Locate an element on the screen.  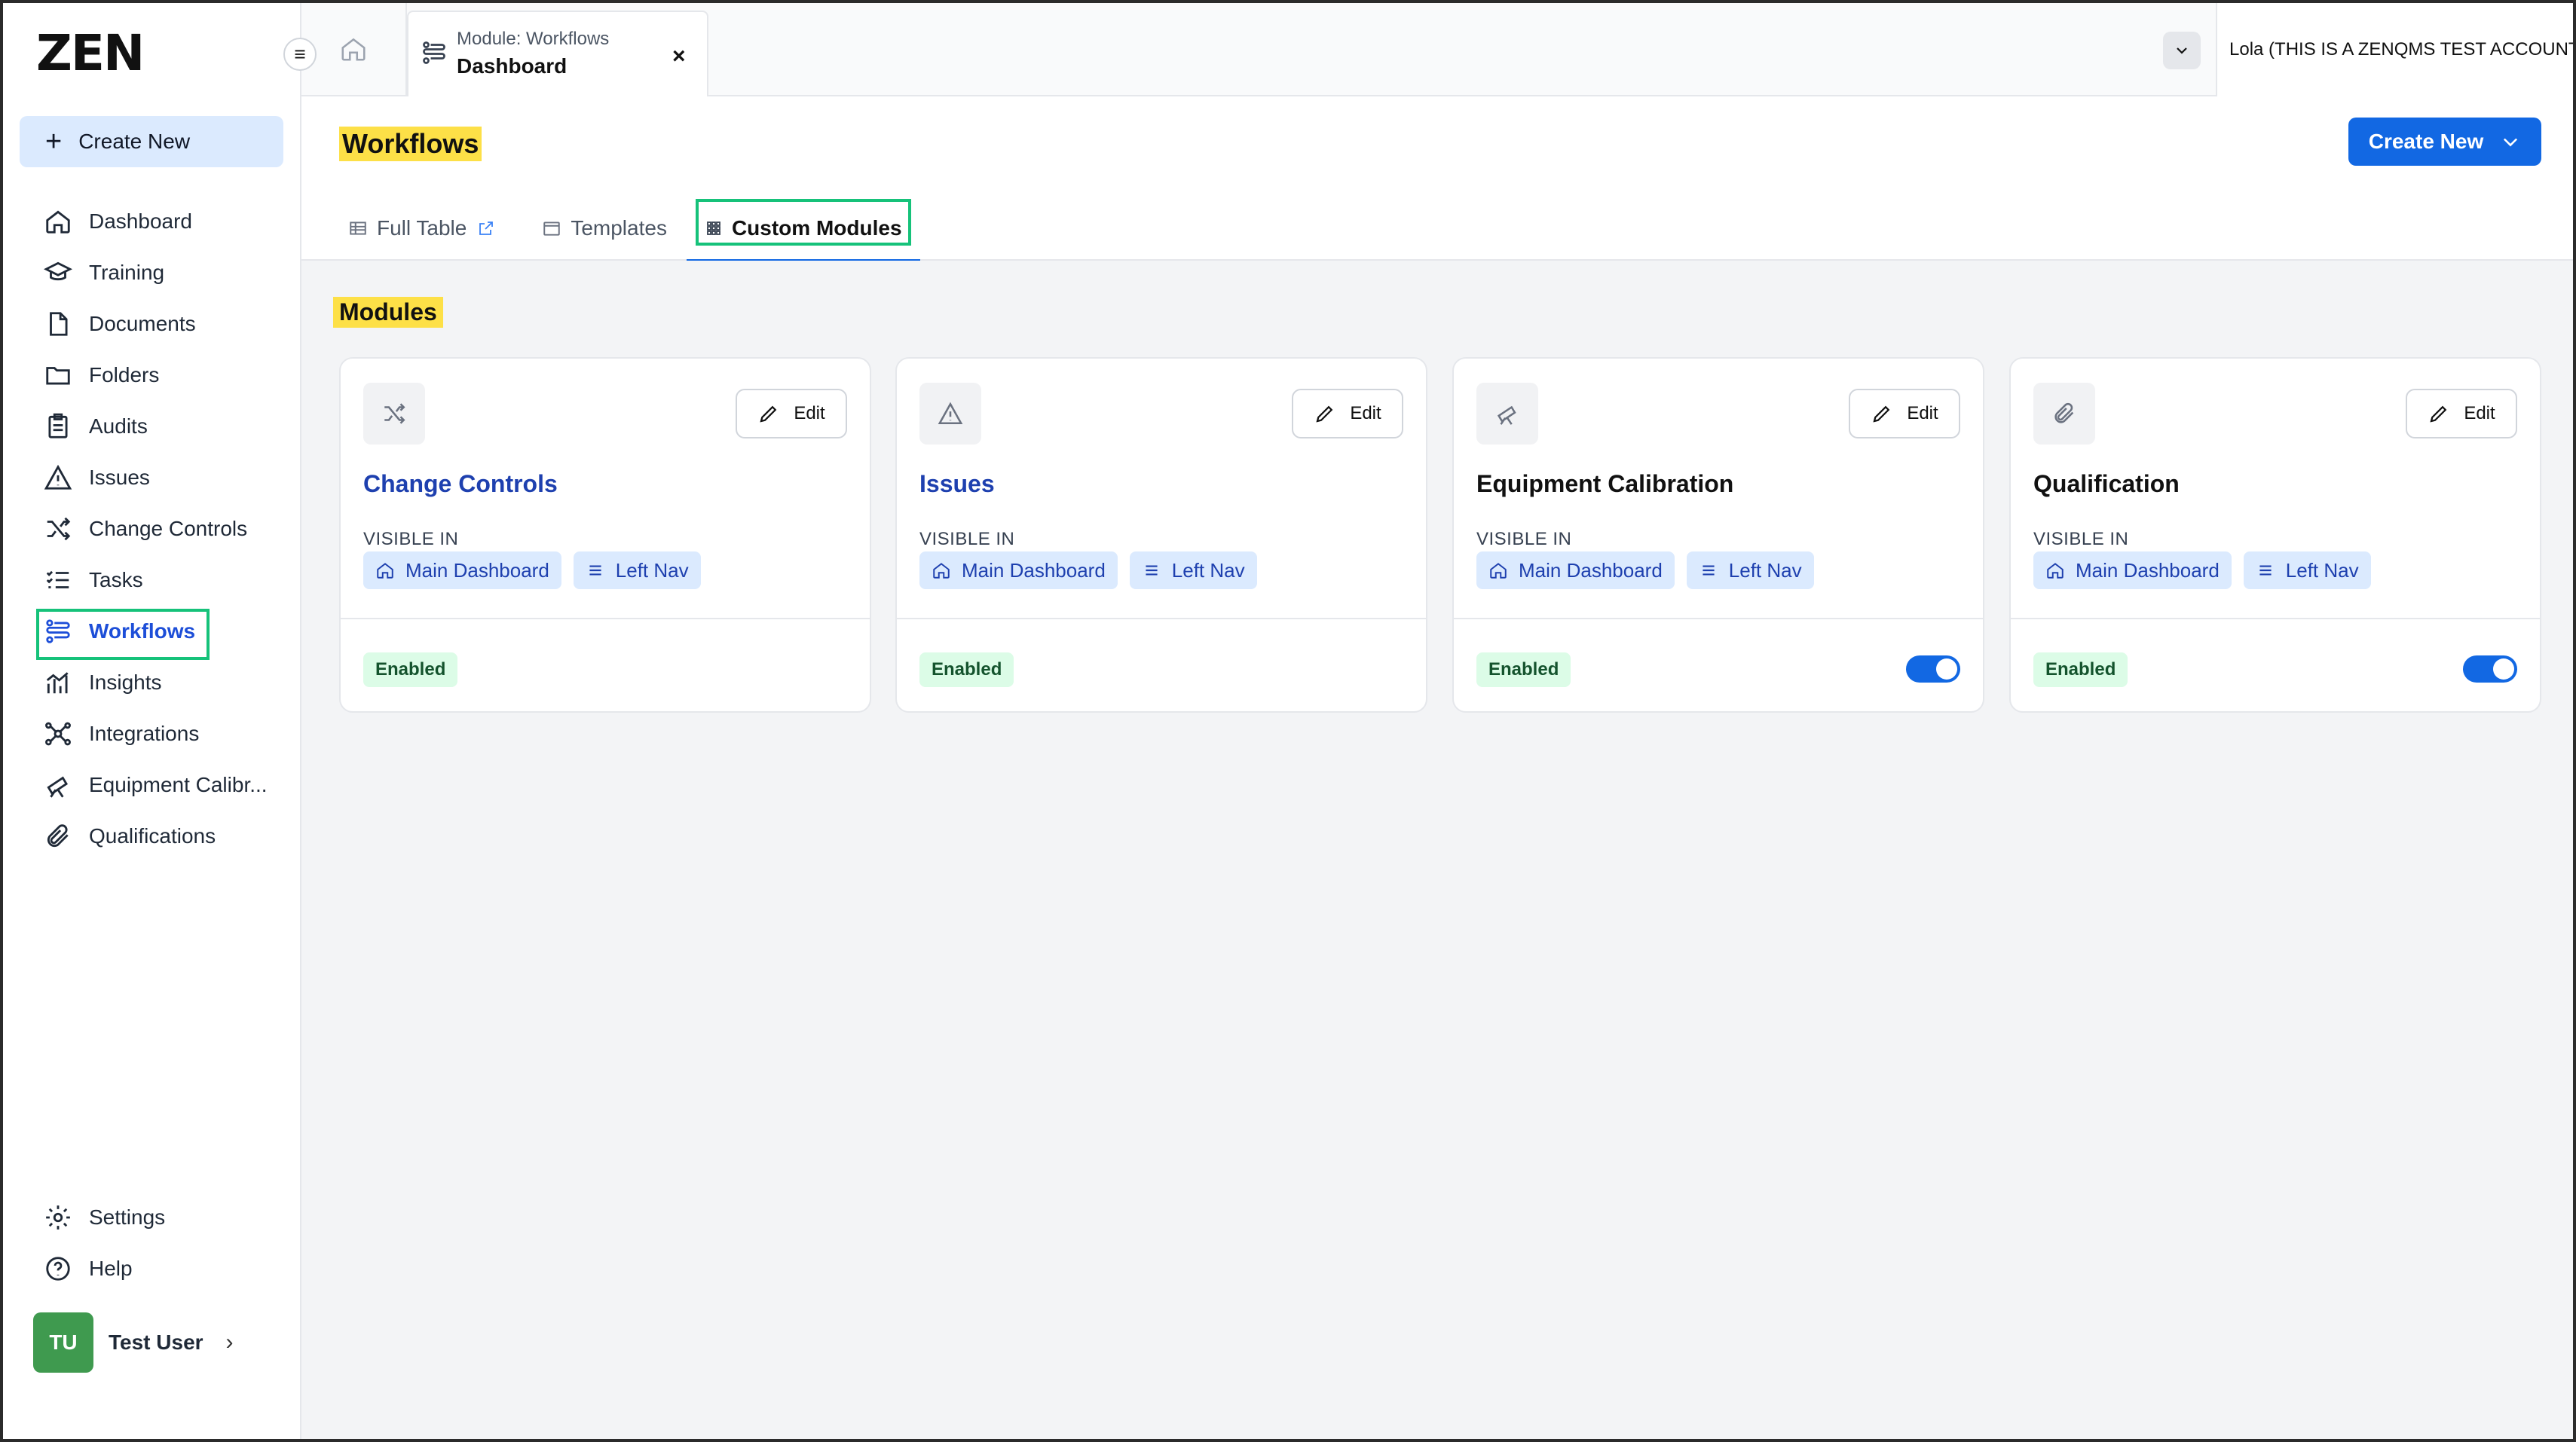
module-name-link: Change Controls is located at coordinates (460, 484).